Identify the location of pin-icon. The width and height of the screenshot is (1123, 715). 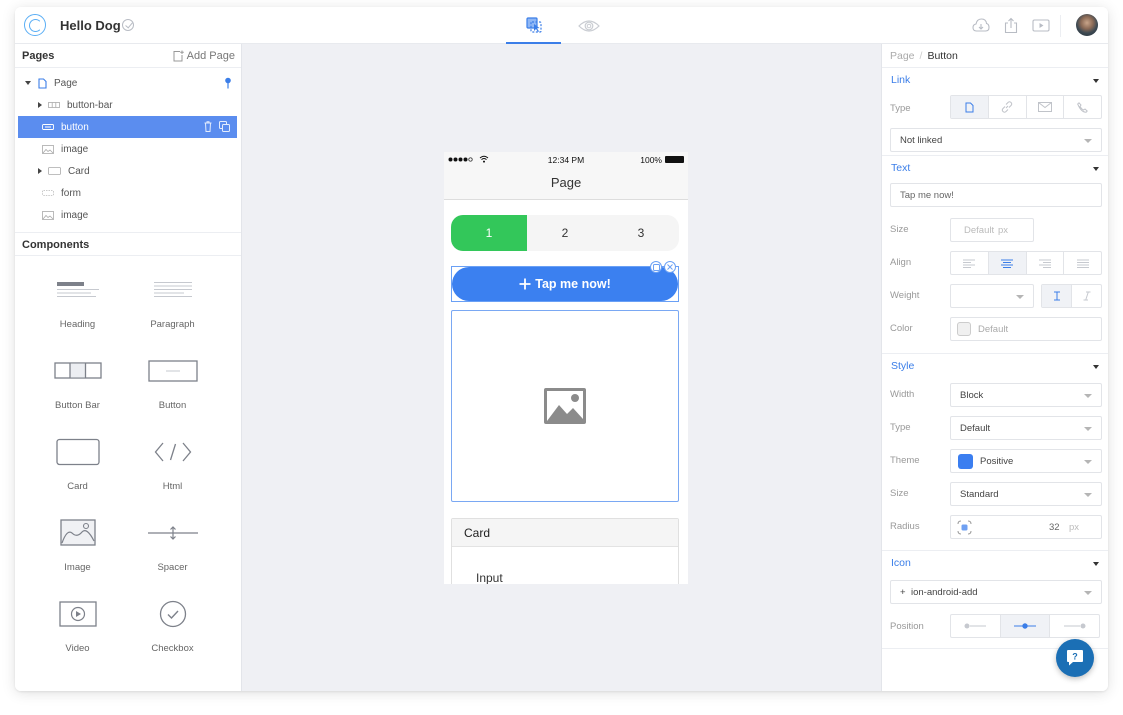
(228, 83).